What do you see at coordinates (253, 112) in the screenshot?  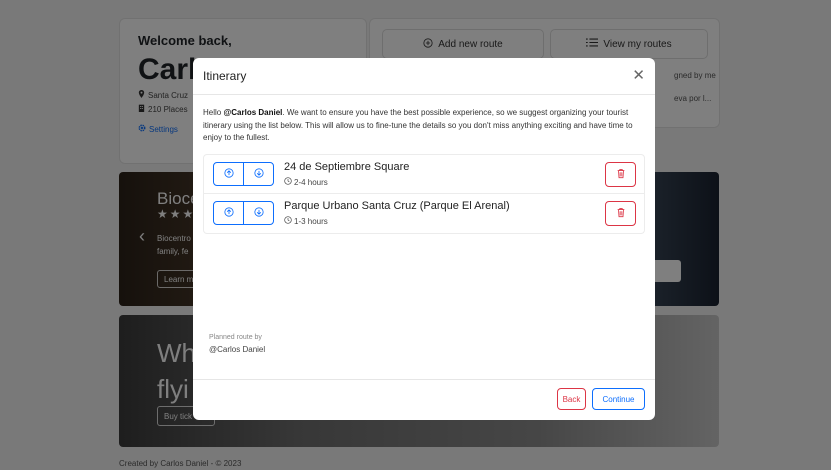 I see `intro-username: @Carlos Daniel` at bounding box center [253, 112].